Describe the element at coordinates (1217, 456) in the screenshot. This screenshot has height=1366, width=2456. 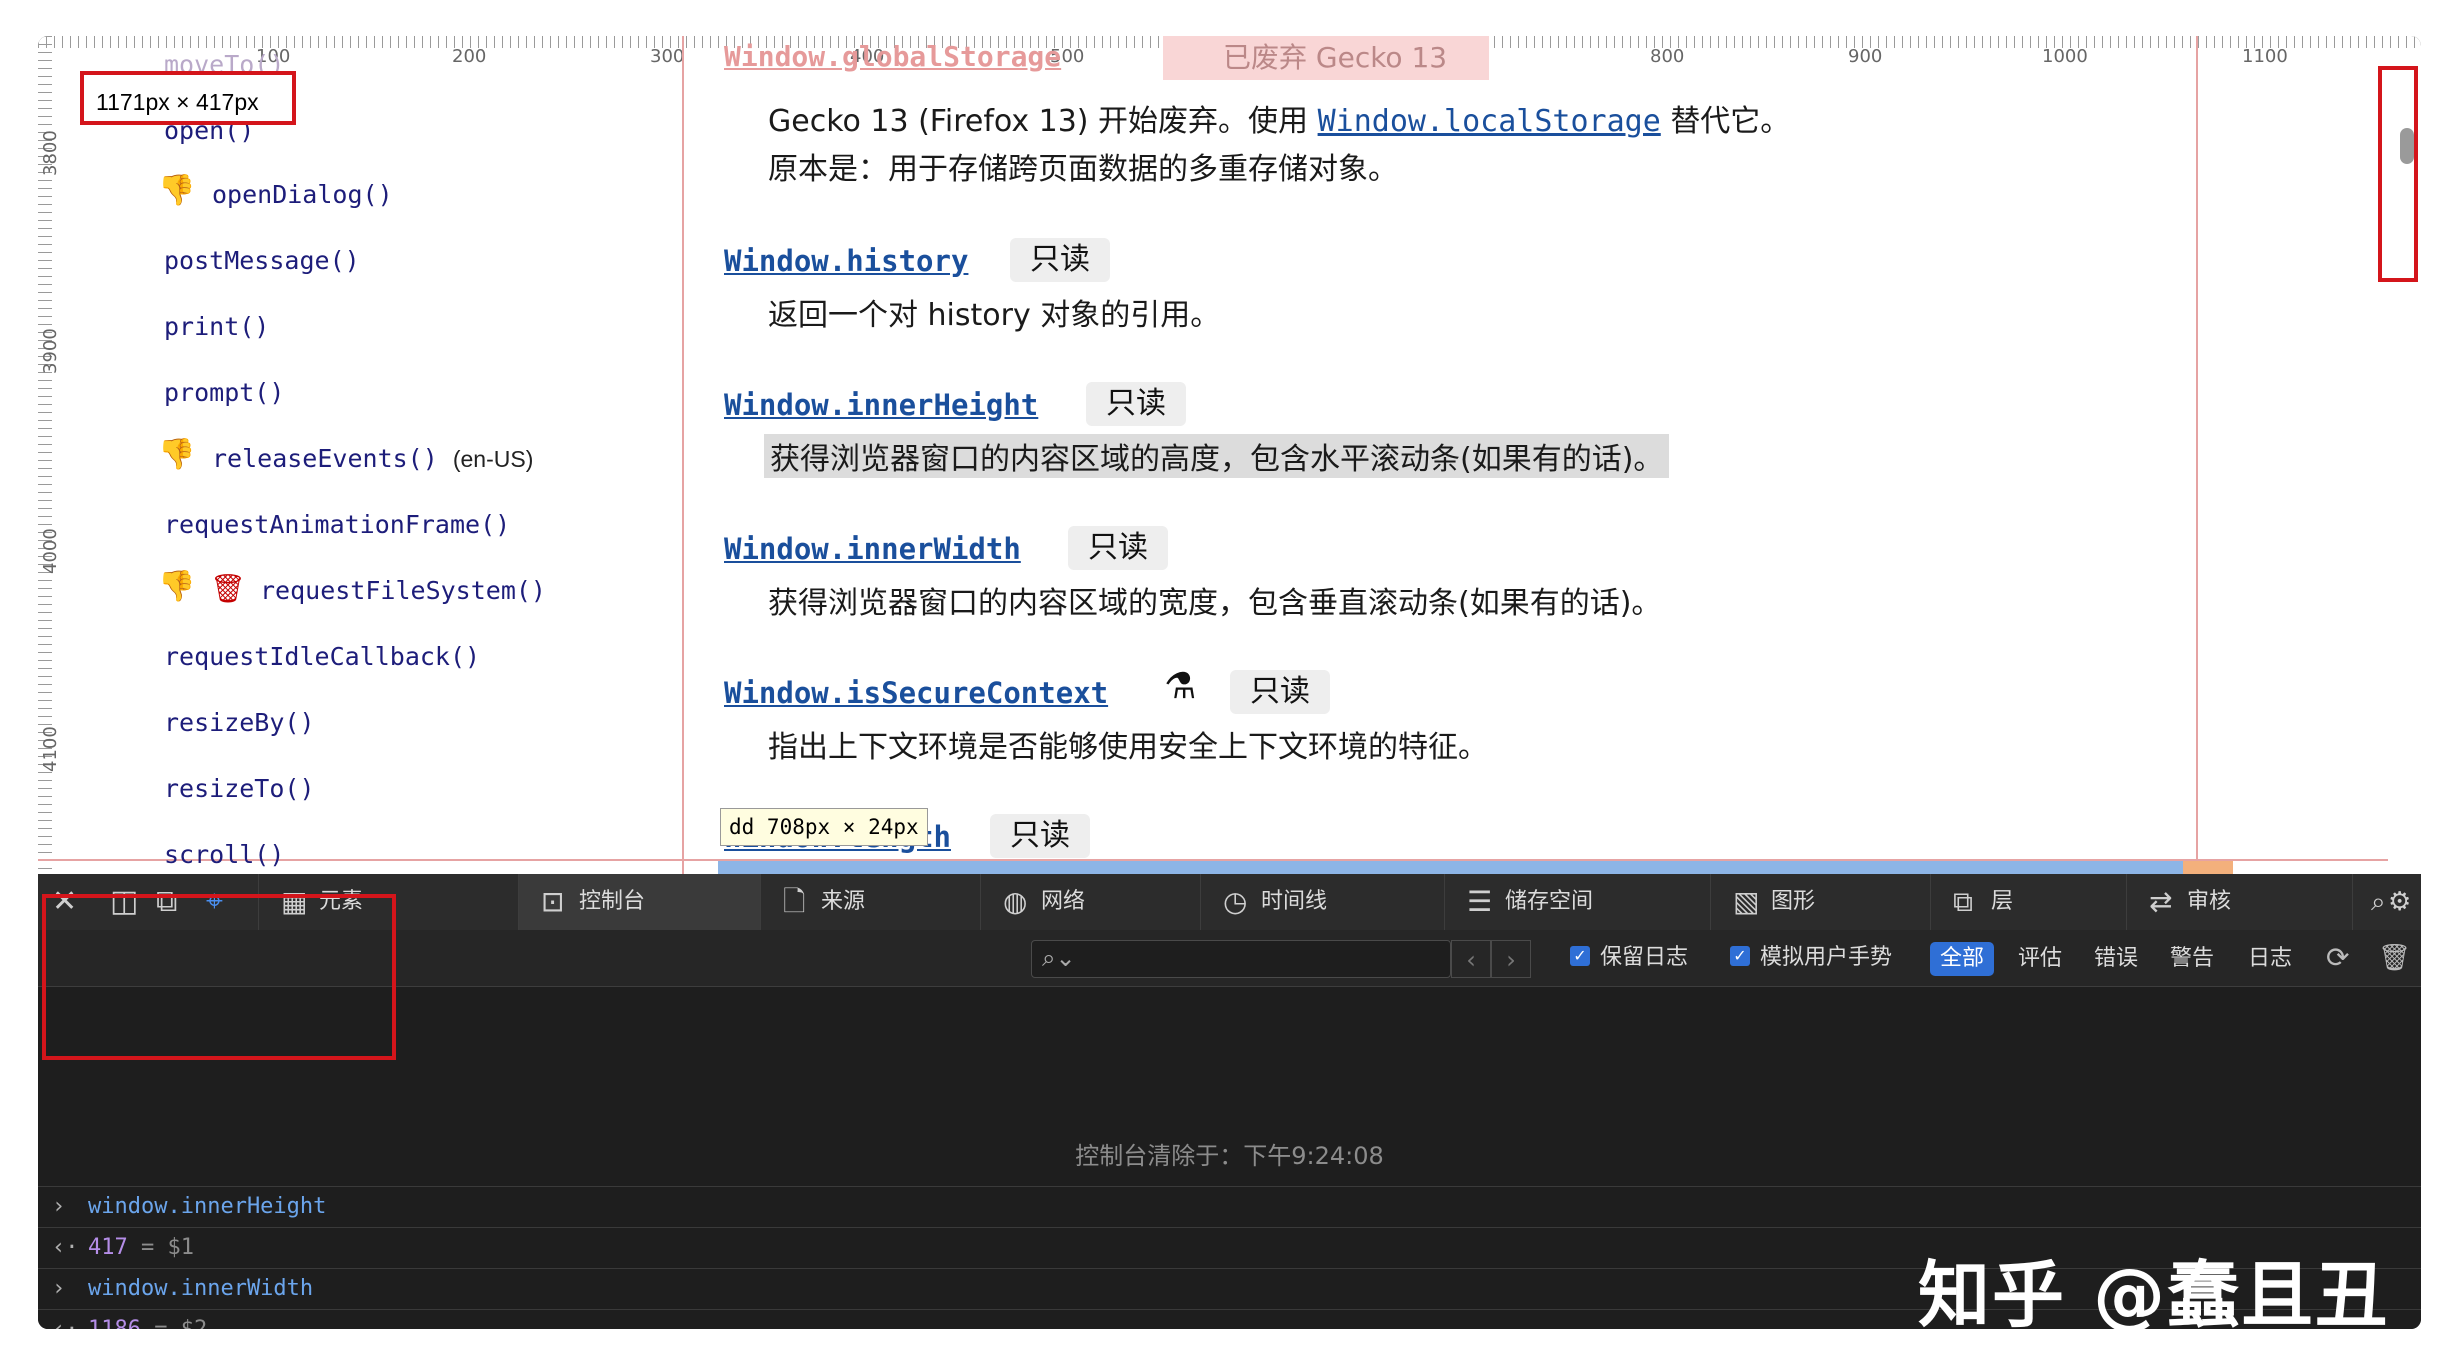
I see `term-description-highlighted: 获得浏览器窗口的内容区域的高度，包含水平滚动条(如果有的话)。` at that location.